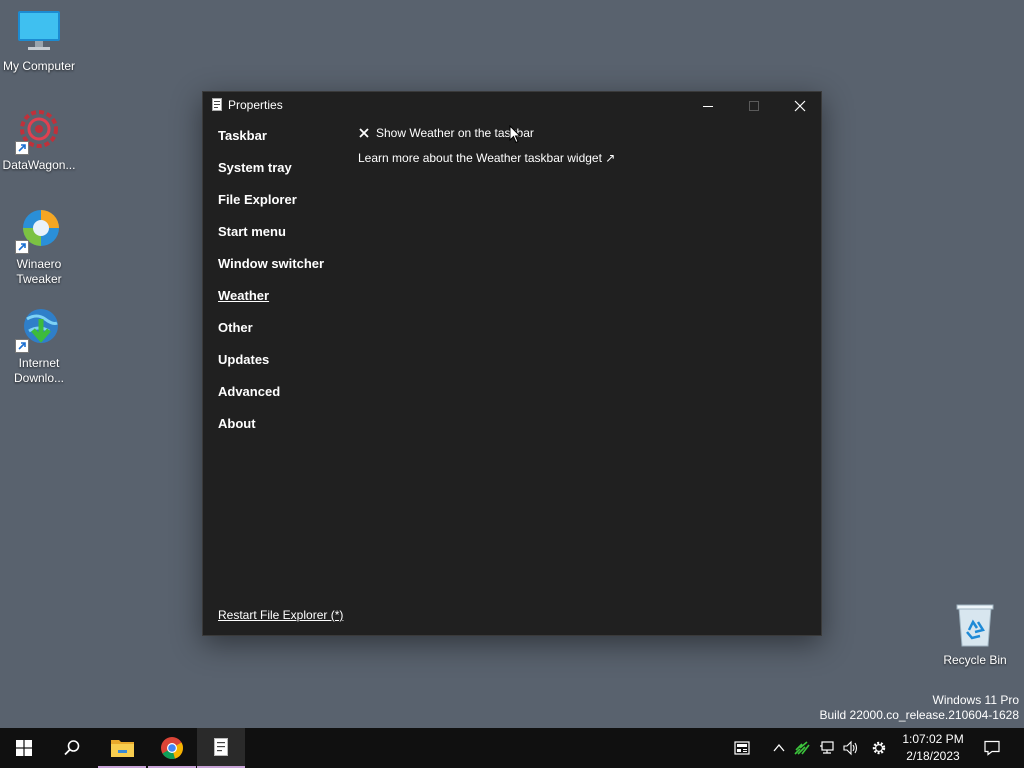 The width and height of the screenshot is (1024, 768). Describe the element at coordinates (39, 66) in the screenshot. I see `desktop-icon-label: My Computer` at that location.